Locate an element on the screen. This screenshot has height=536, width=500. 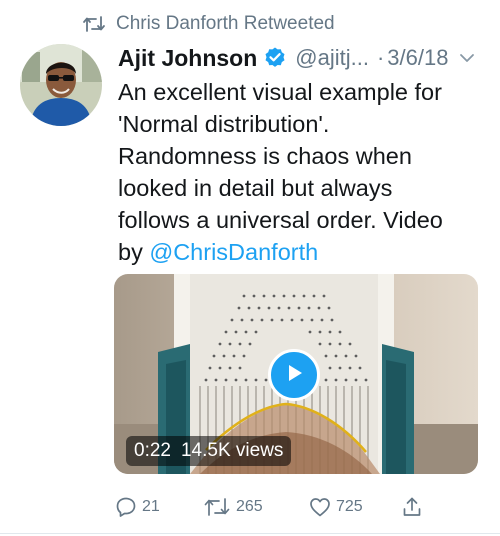
like-count: 725 is located at coordinates (349, 506).